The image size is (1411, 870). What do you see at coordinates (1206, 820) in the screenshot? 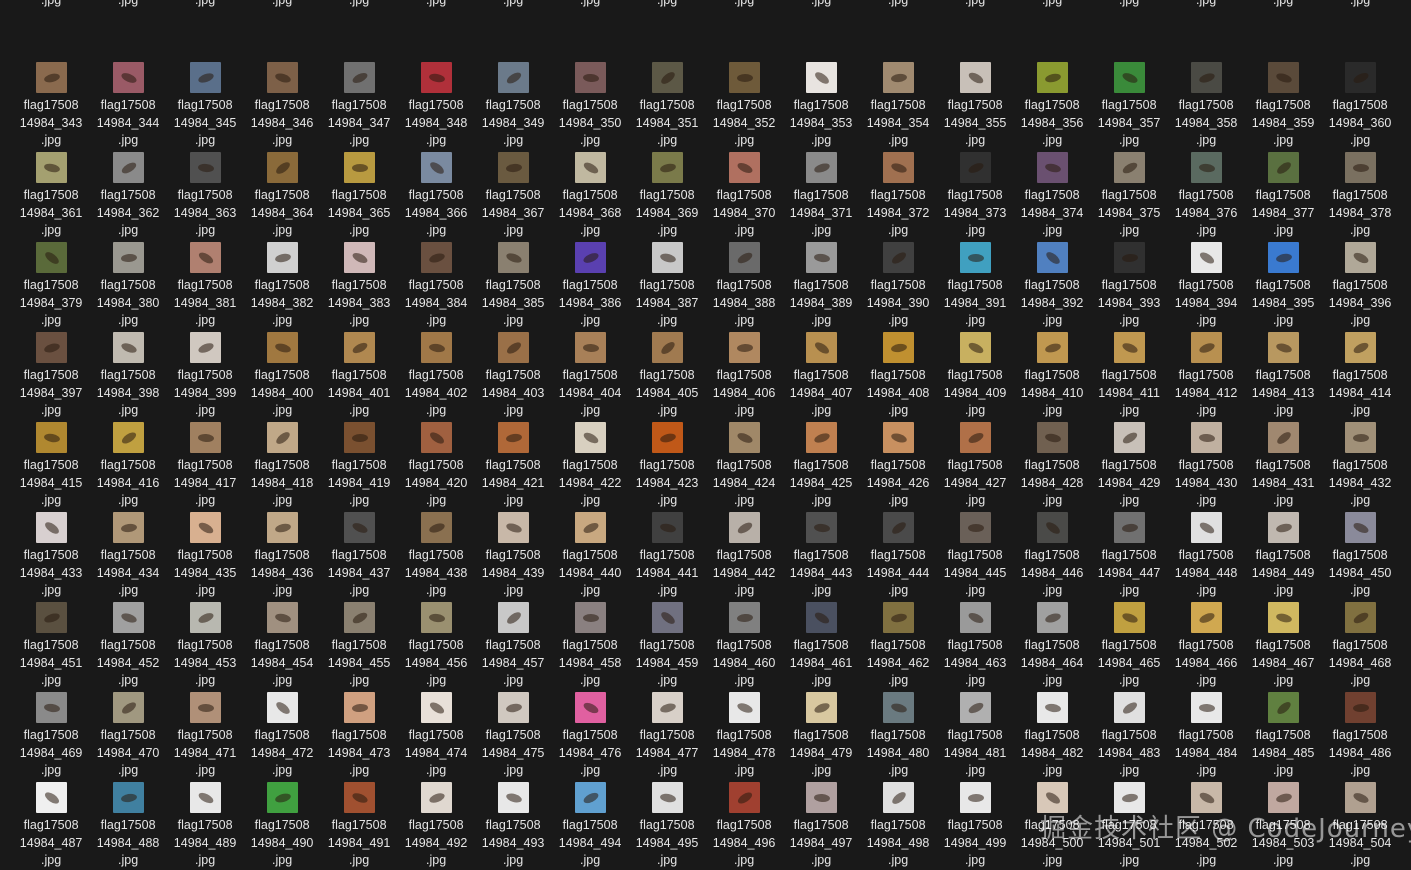
I see `file-item: flag17508 14984_502 .jpg` at bounding box center [1206, 820].